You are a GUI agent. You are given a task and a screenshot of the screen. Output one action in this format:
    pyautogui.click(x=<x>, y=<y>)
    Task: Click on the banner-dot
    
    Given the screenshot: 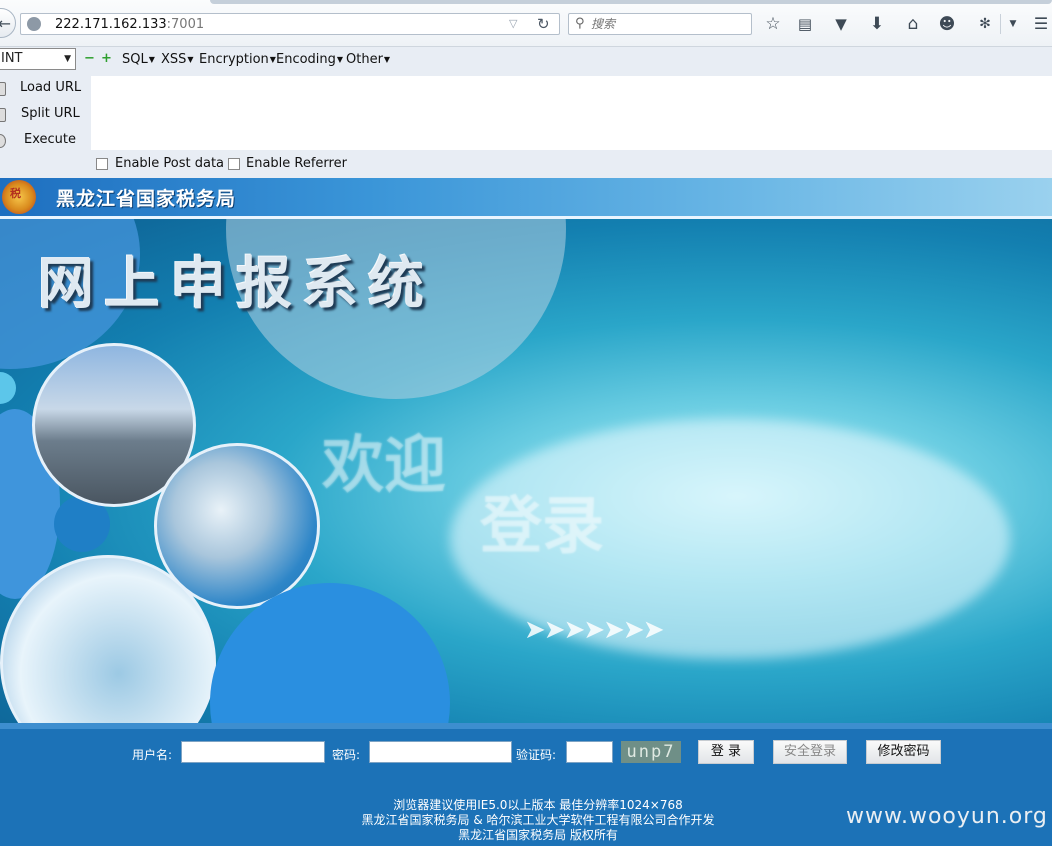 What is the action you would take?
    pyautogui.click(x=8, y=388)
    